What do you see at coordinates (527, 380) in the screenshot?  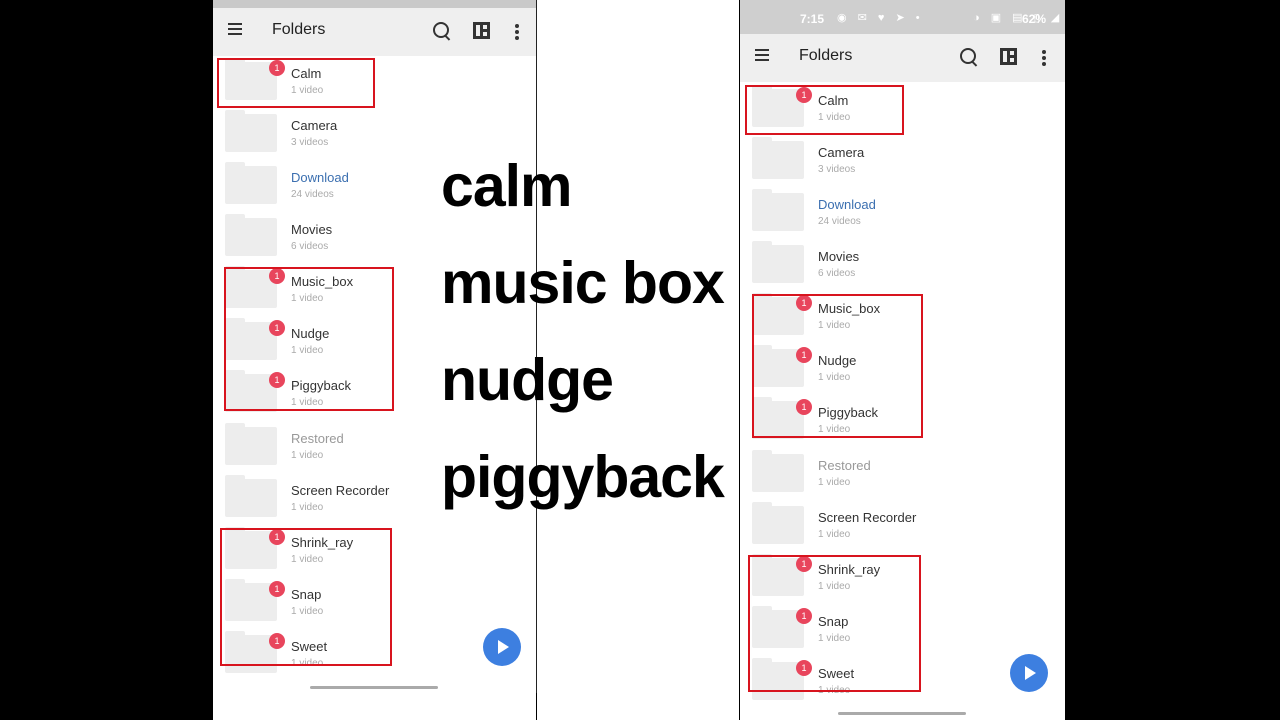 I see `annotation-word-nudge: nudge` at bounding box center [527, 380].